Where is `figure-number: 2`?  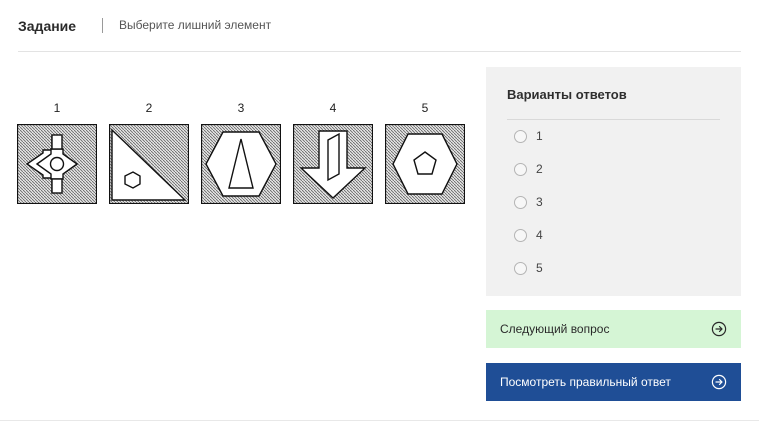
figure-number: 2 is located at coordinates (149, 108).